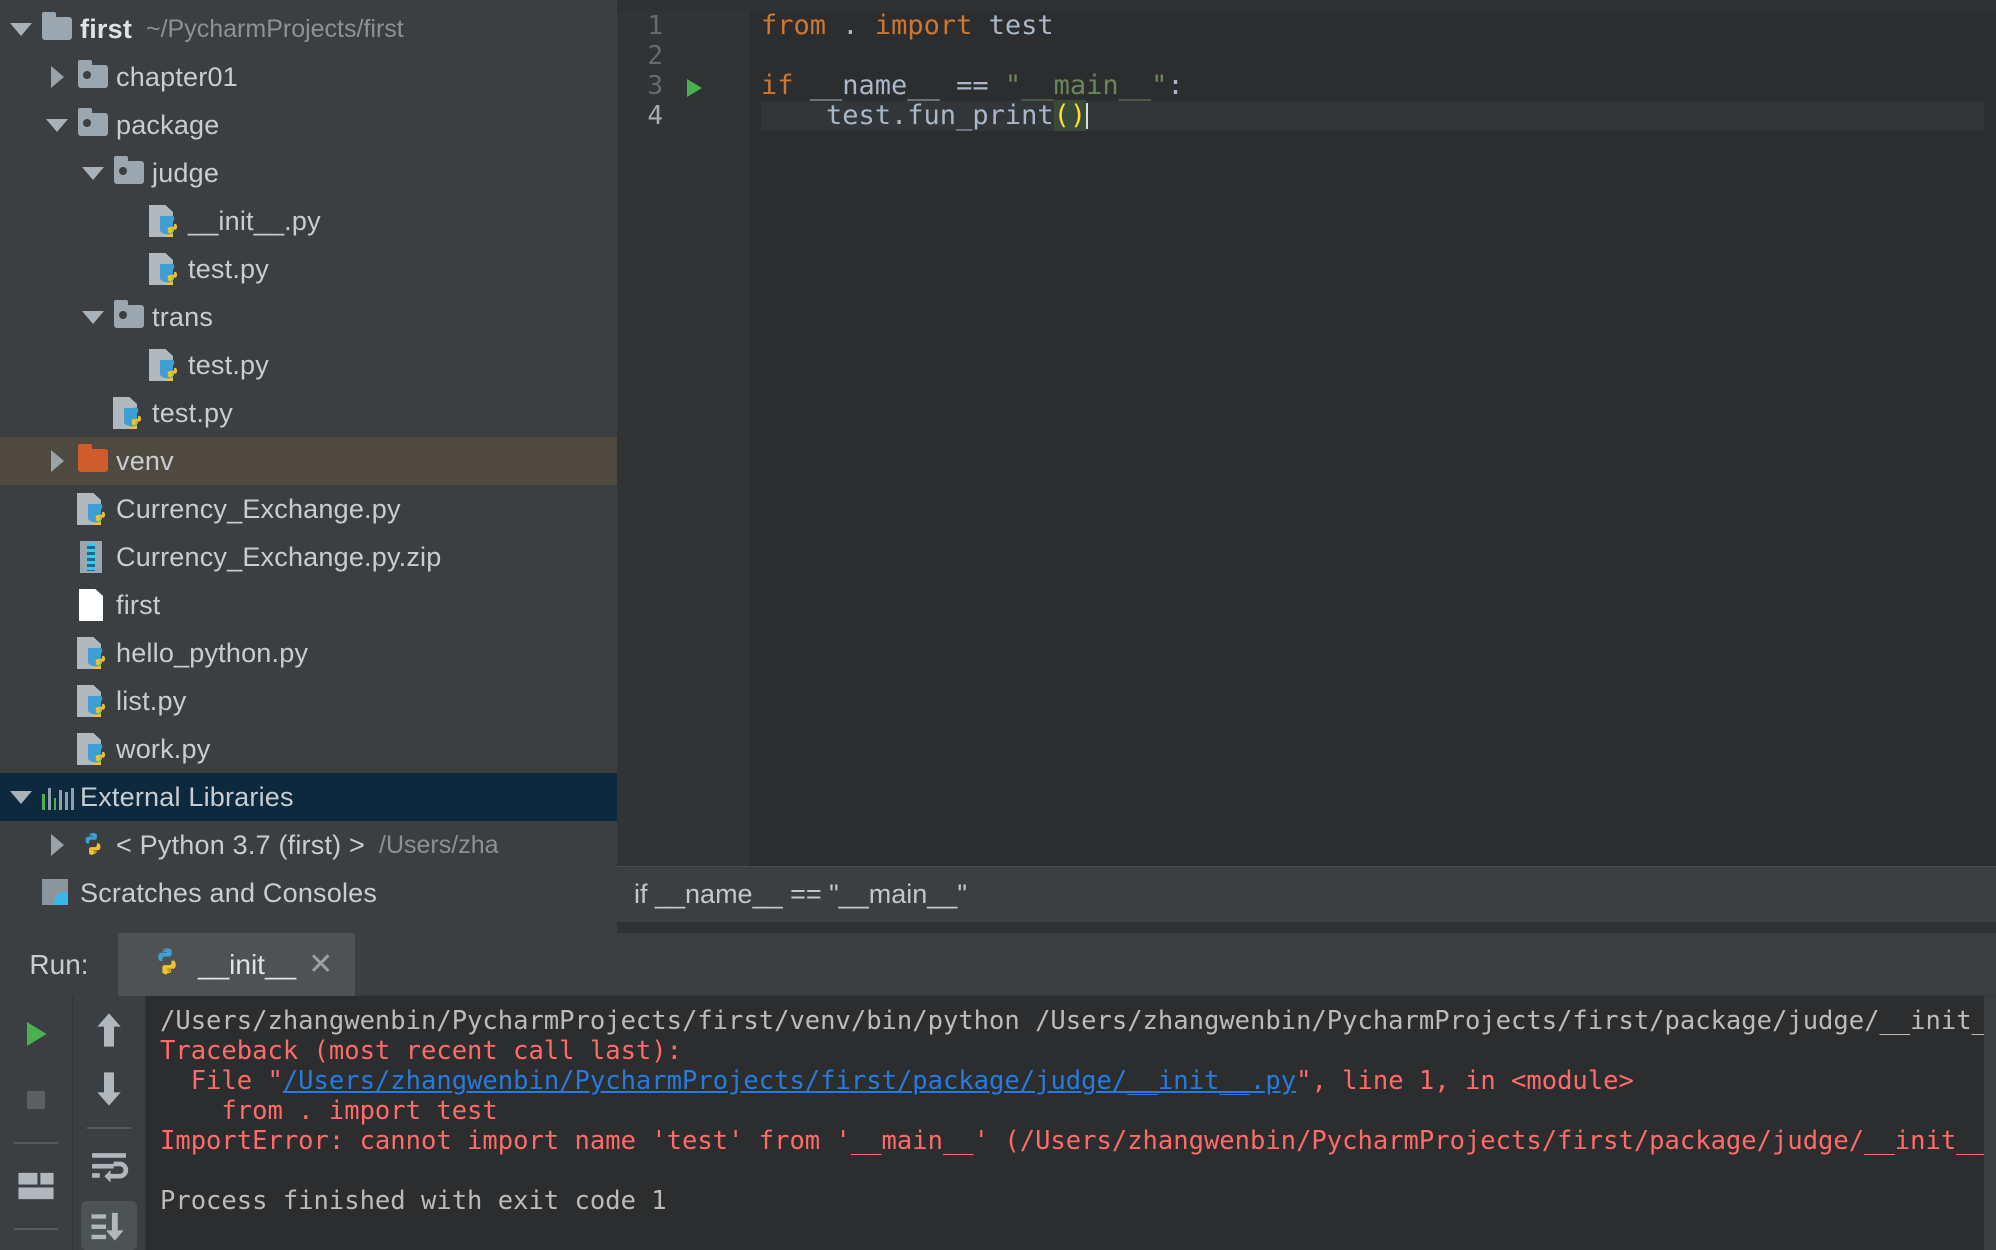  I want to click on tree-item-first: first ~/PycharmProjects/first, so click(308, 29).